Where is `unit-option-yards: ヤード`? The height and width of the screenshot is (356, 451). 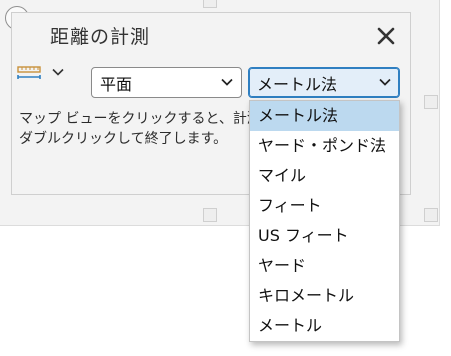 unit-option-yards: ヤード is located at coordinates (324, 266).